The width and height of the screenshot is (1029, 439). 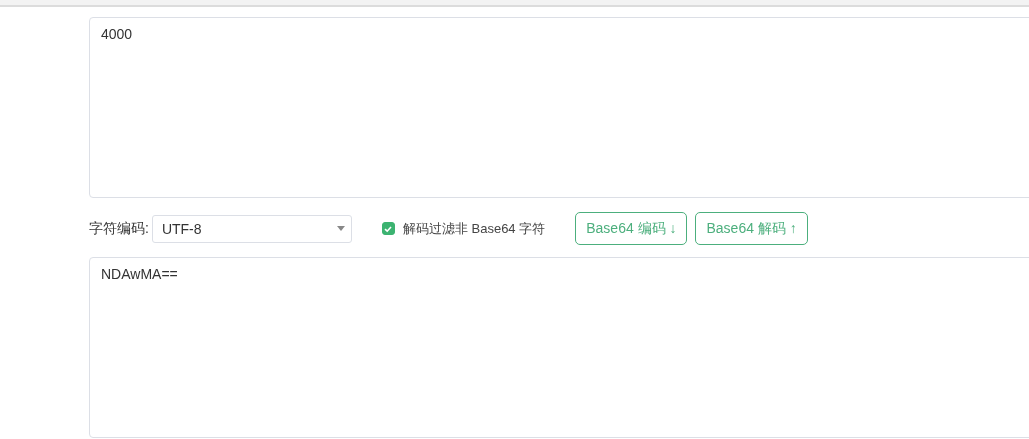 I want to click on charset-label: 字符编码:, so click(x=119, y=228).